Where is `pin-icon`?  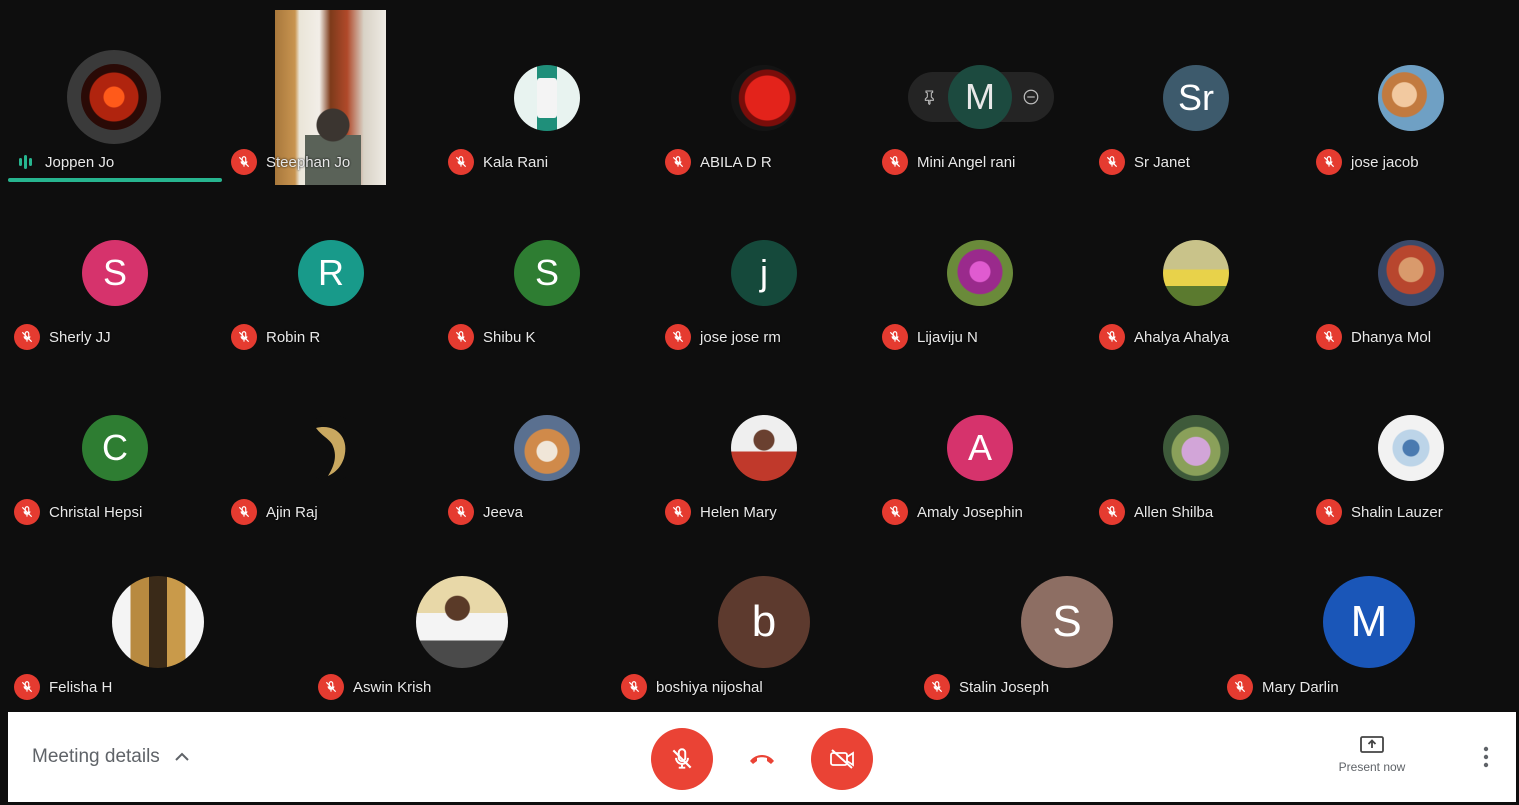 pin-icon is located at coordinates (930, 97).